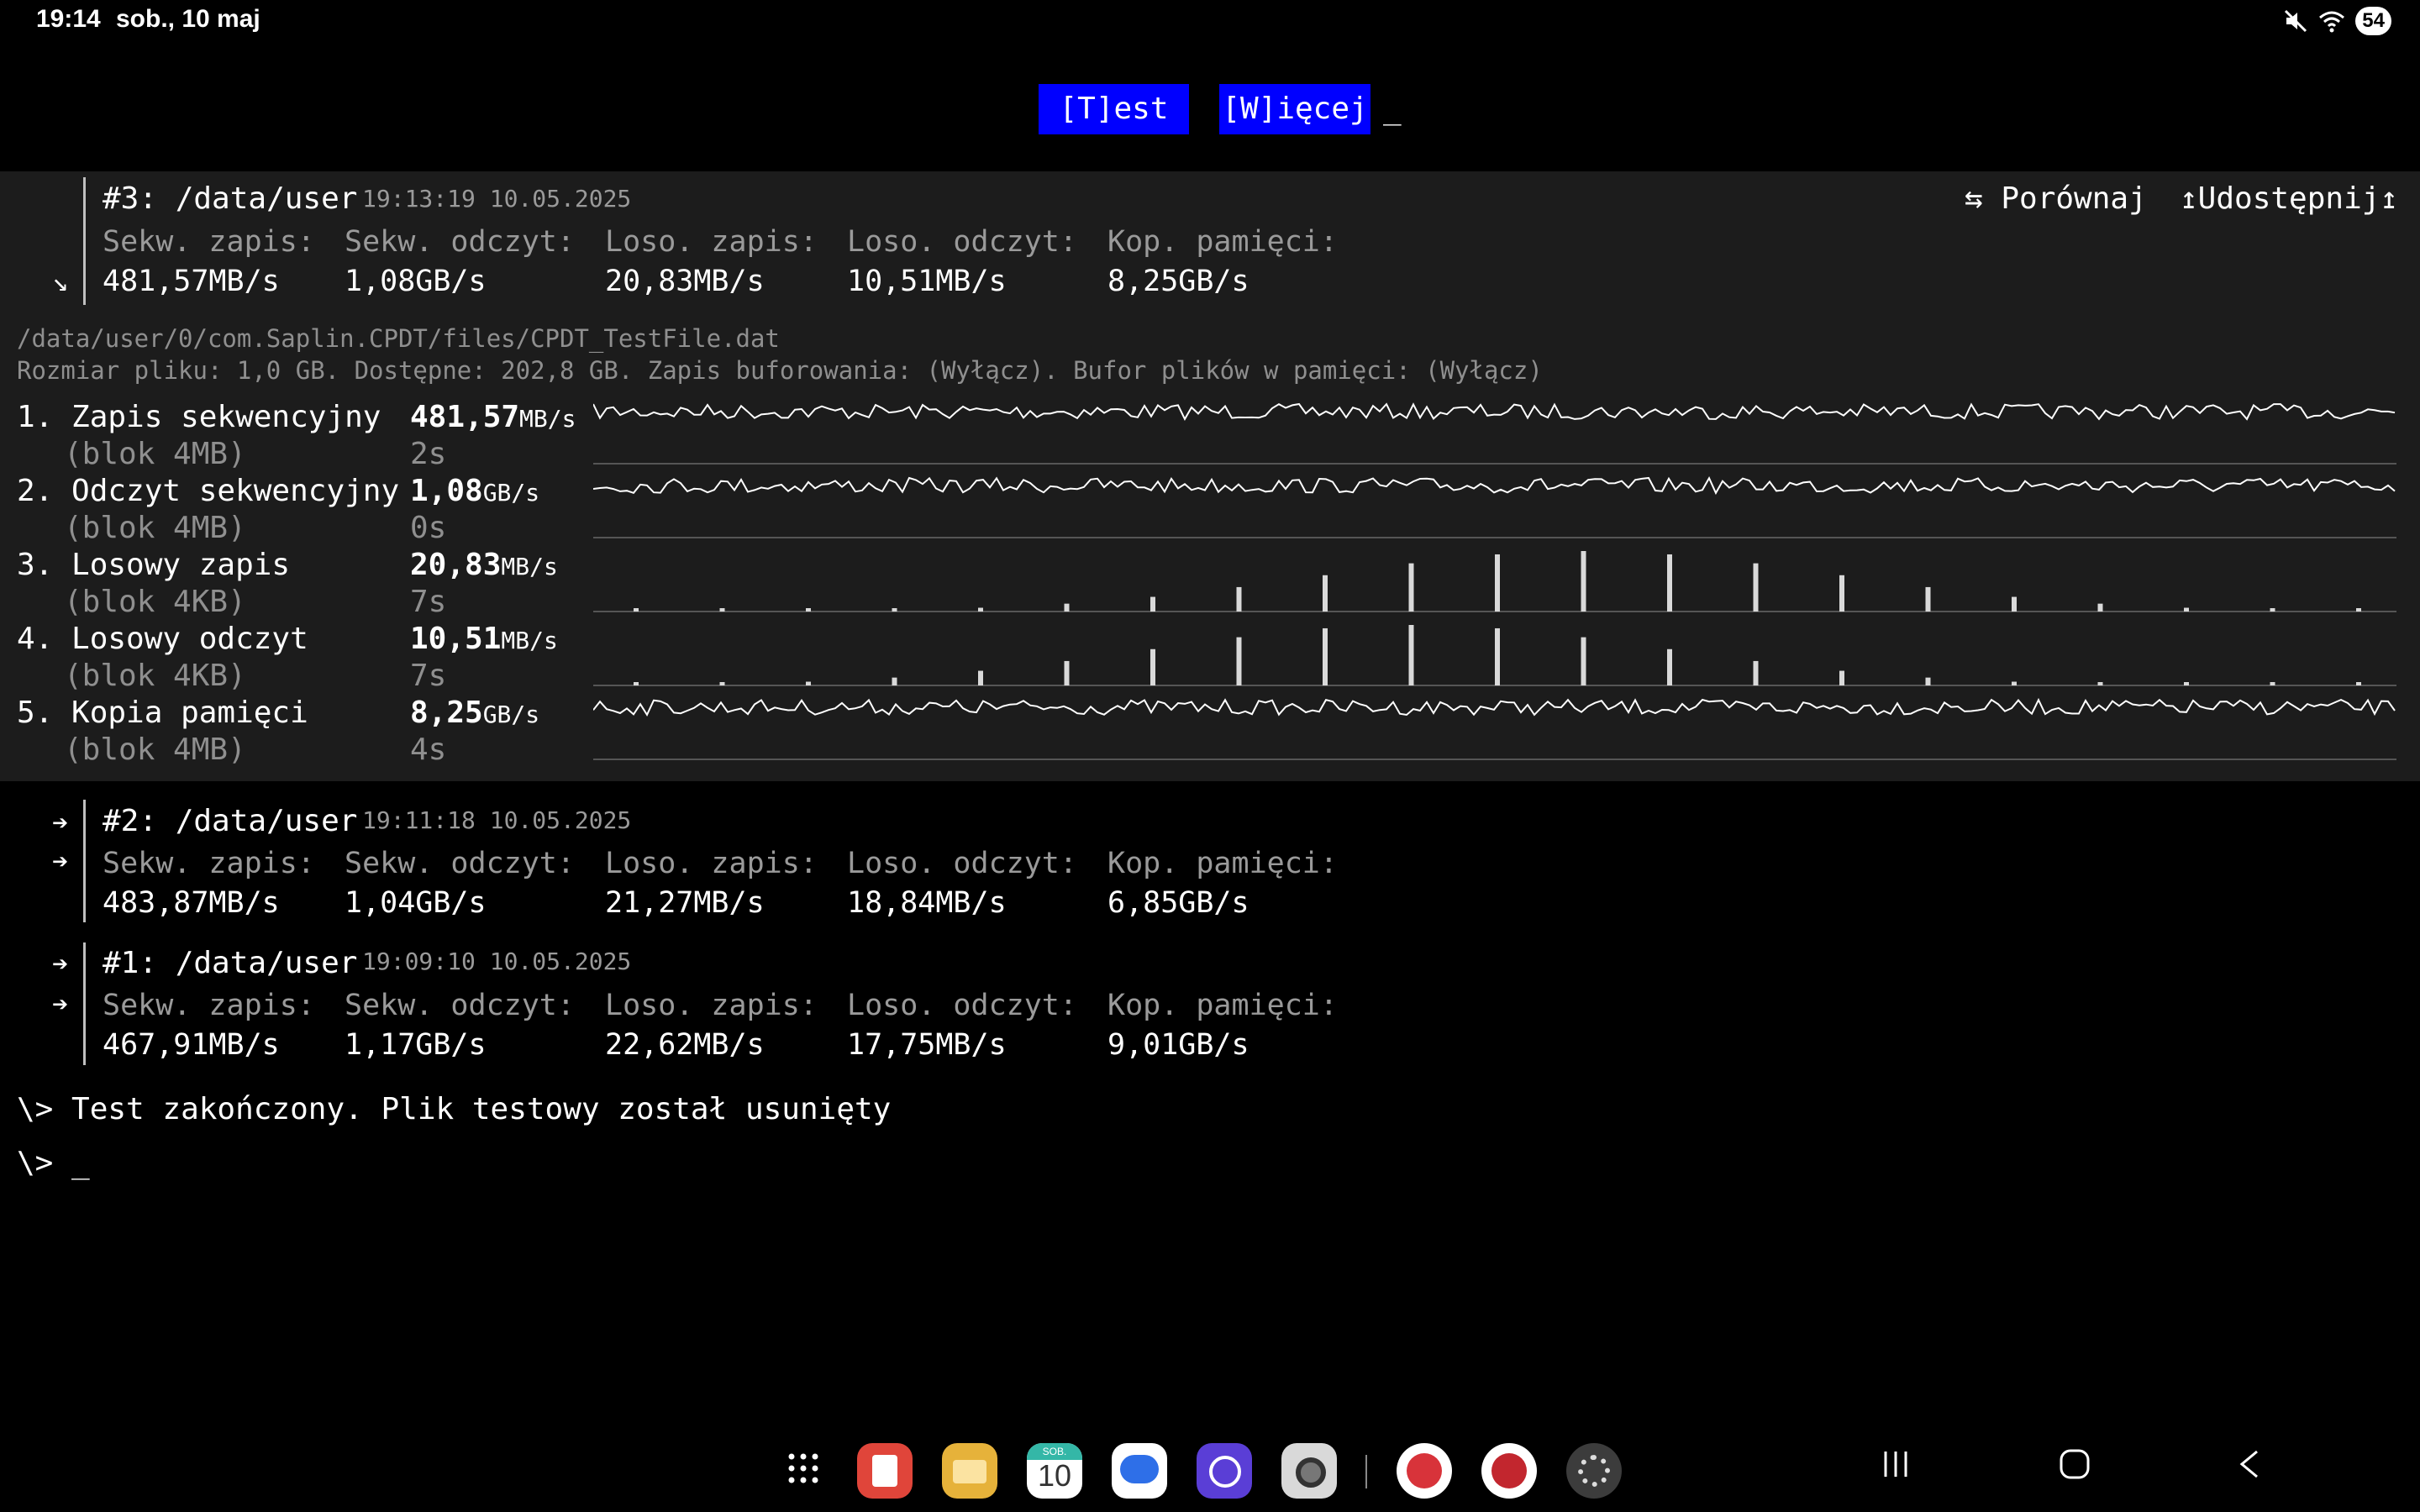  I want to click on header-rand-read: Loso. odczyt:, so click(962, 863).